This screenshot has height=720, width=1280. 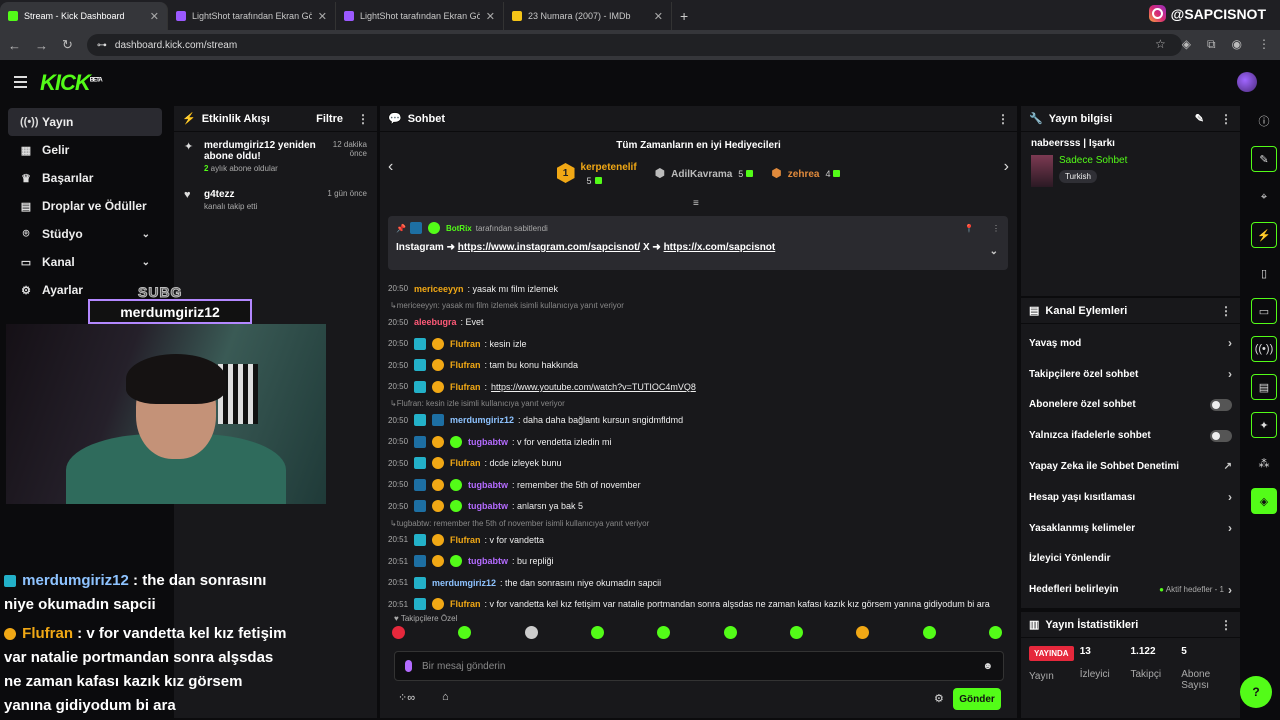 I want to click on stats-more-icon: ⋮, so click(x=1226, y=625).